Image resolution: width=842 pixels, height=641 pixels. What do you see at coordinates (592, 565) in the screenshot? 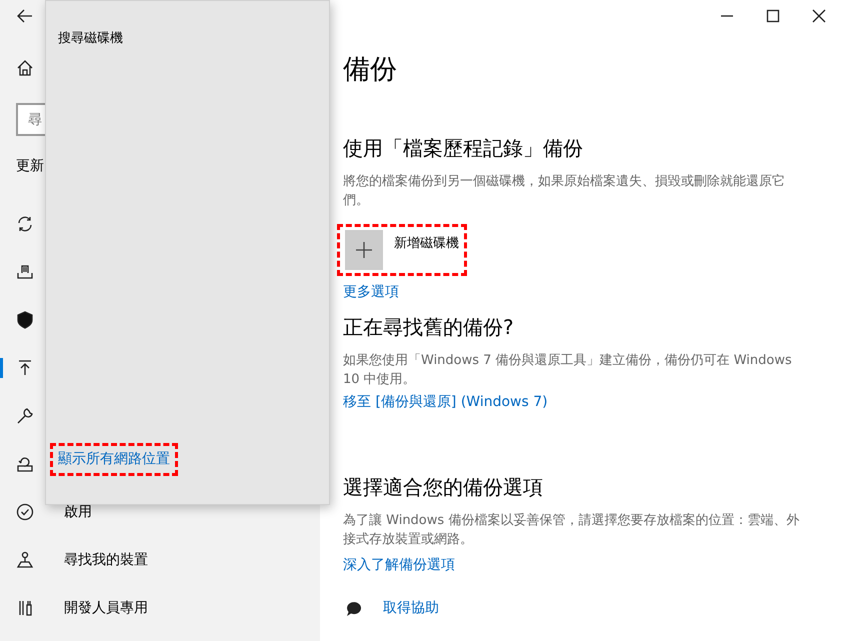
I see `link: 深入了解備份選項` at bounding box center [592, 565].